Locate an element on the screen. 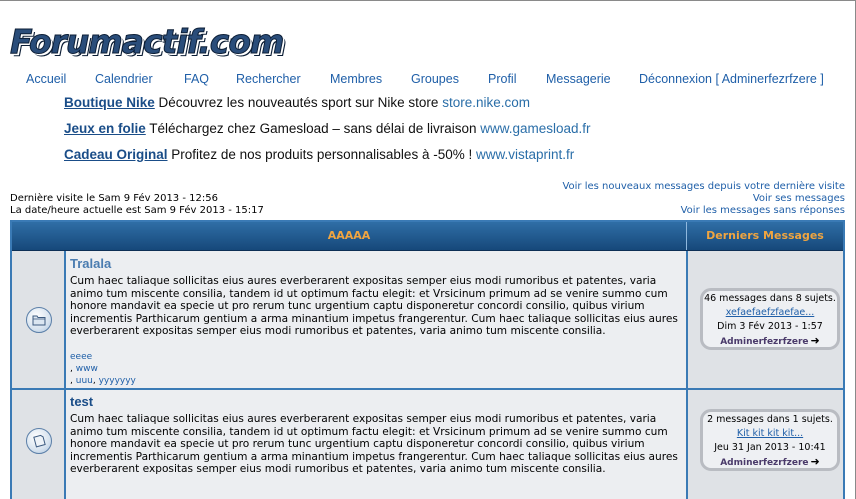  ad-url-link: www.gamesload.fr is located at coordinates (535, 128).